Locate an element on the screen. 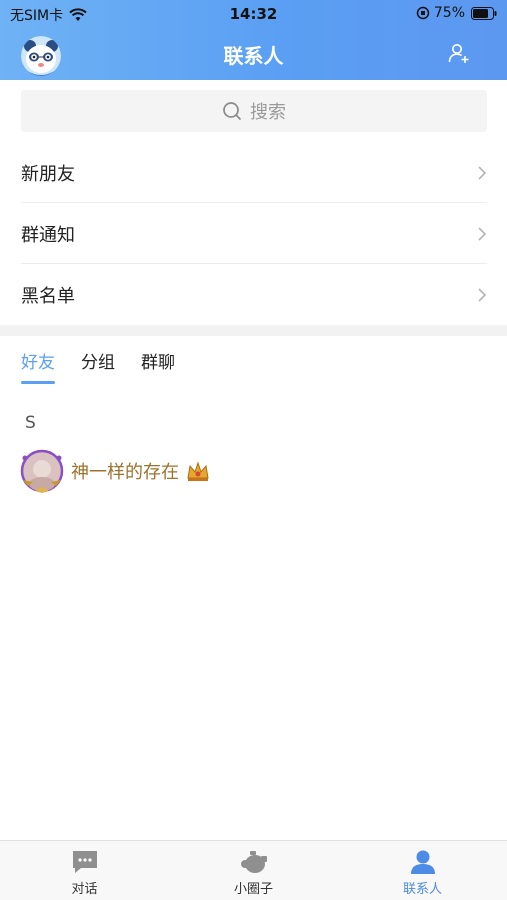 This screenshot has height=900, width=507. menu-item-label: 新朋友 is located at coordinates (48, 174).